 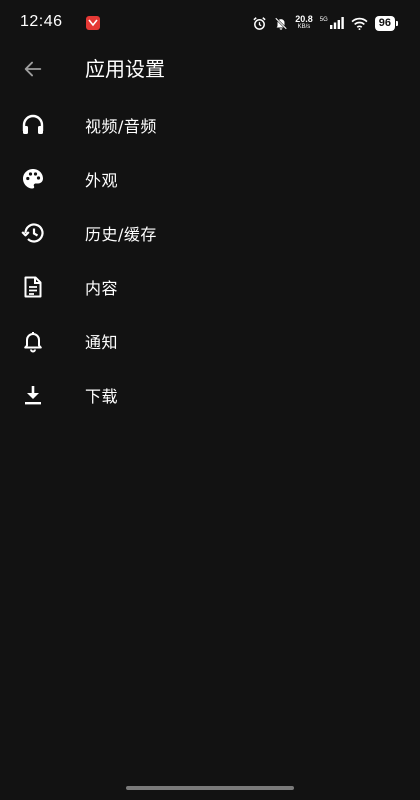 What do you see at coordinates (121, 126) in the screenshot?
I see `menu-item-label: 视频/音频` at bounding box center [121, 126].